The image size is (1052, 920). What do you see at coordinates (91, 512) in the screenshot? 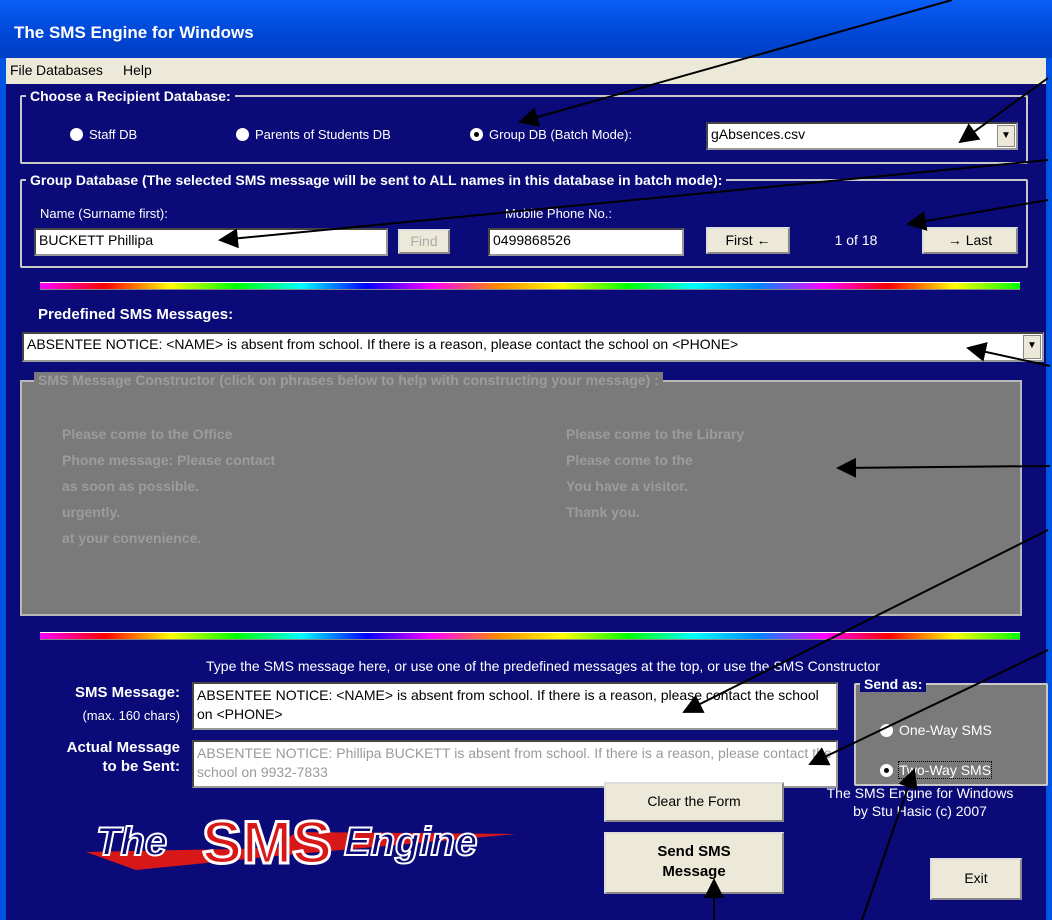
I see `phrase-left-4: urgently.` at bounding box center [91, 512].